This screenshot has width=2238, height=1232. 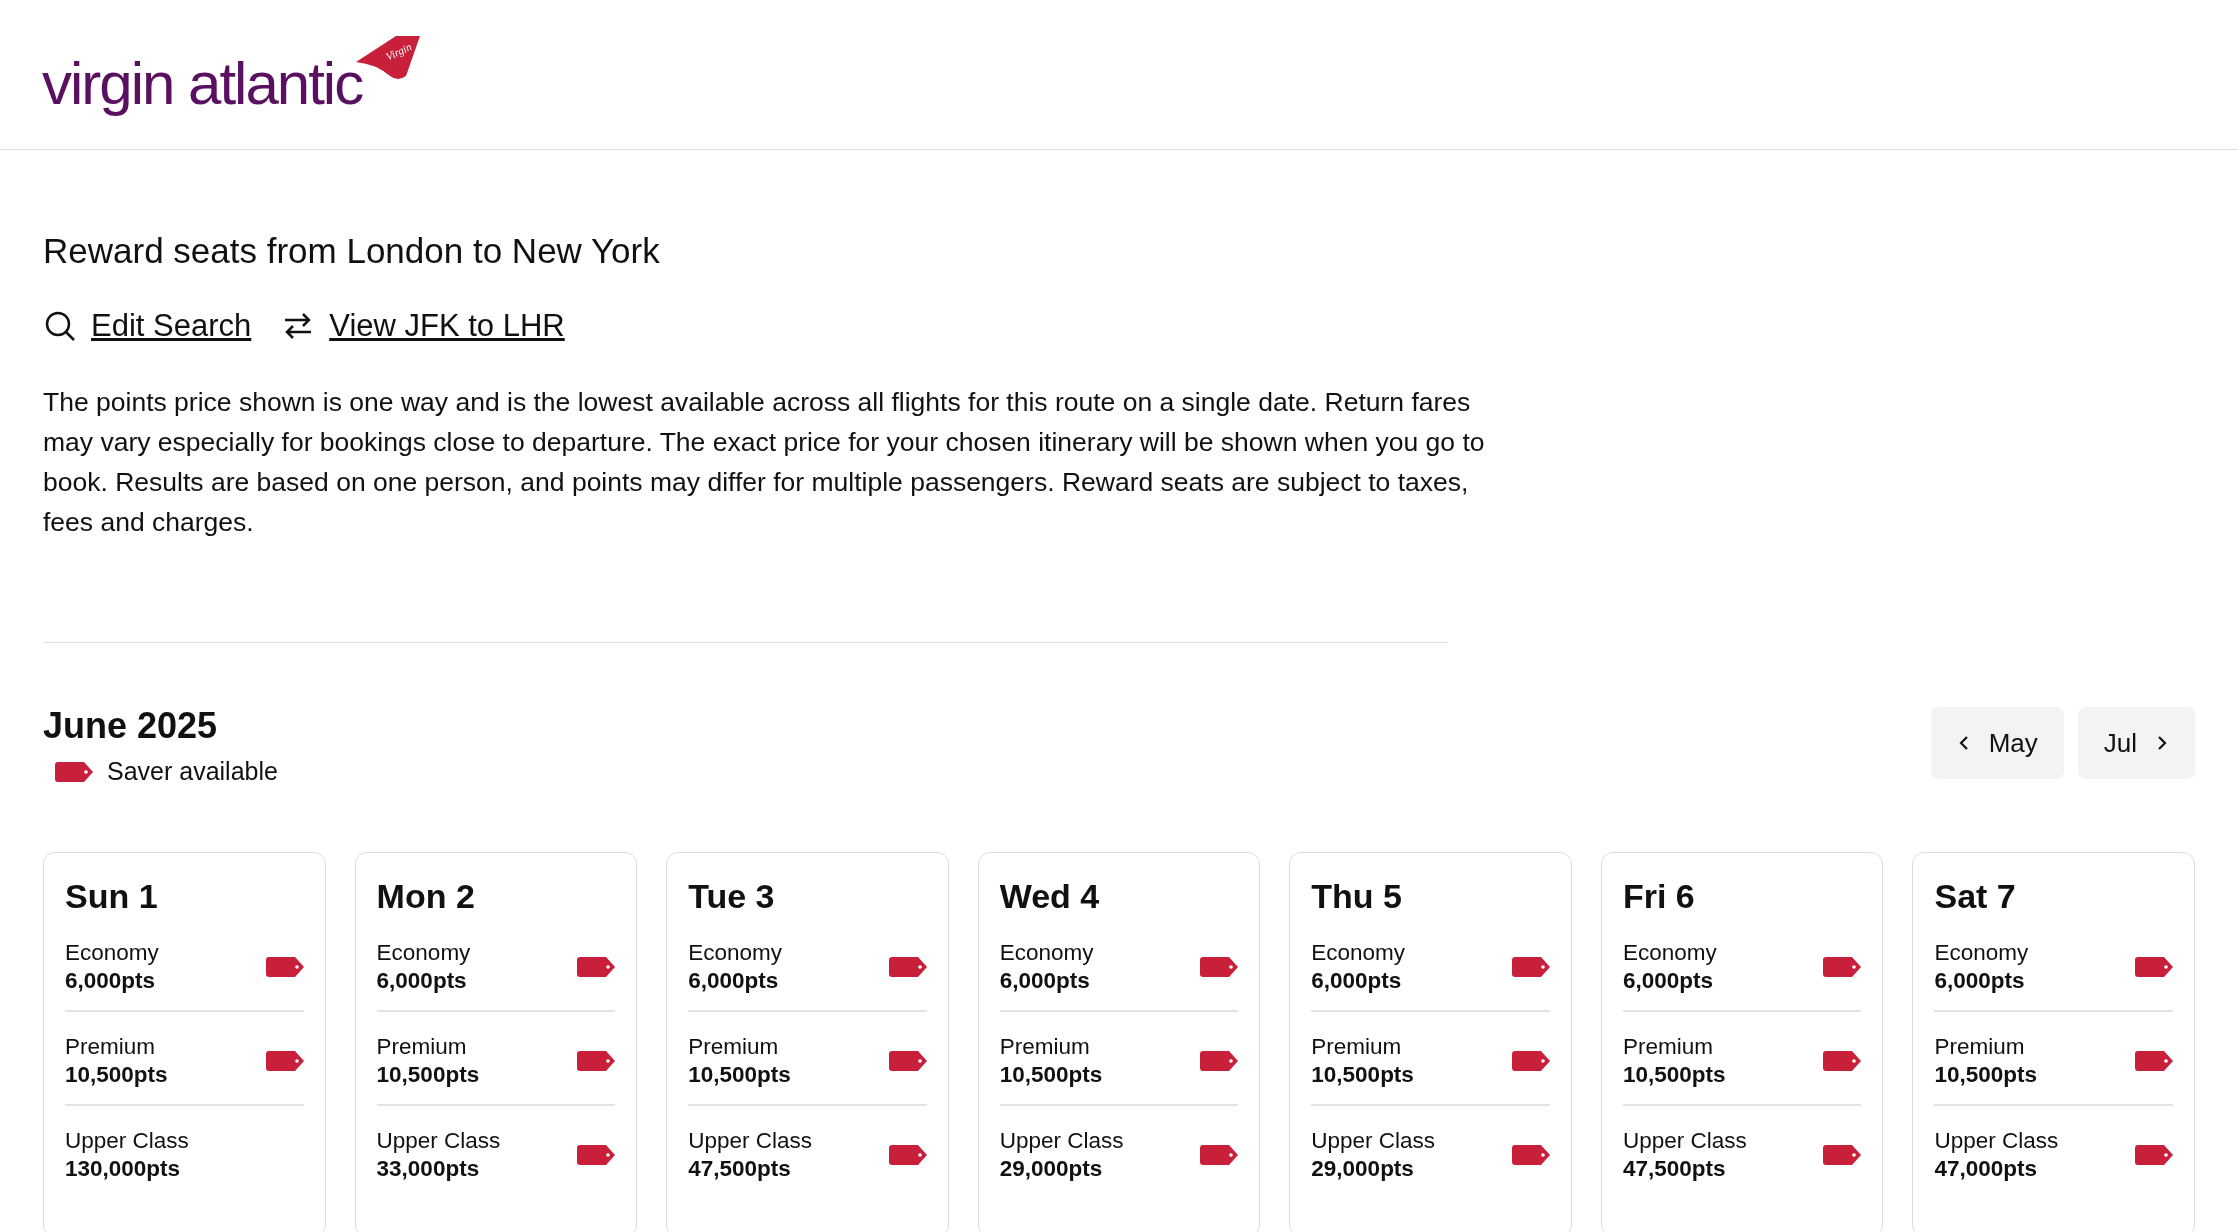 What do you see at coordinates (2054, 1159) in the screenshot?
I see `fare-row: Upper Class 47,000pts` at bounding box center [2054, 1159].